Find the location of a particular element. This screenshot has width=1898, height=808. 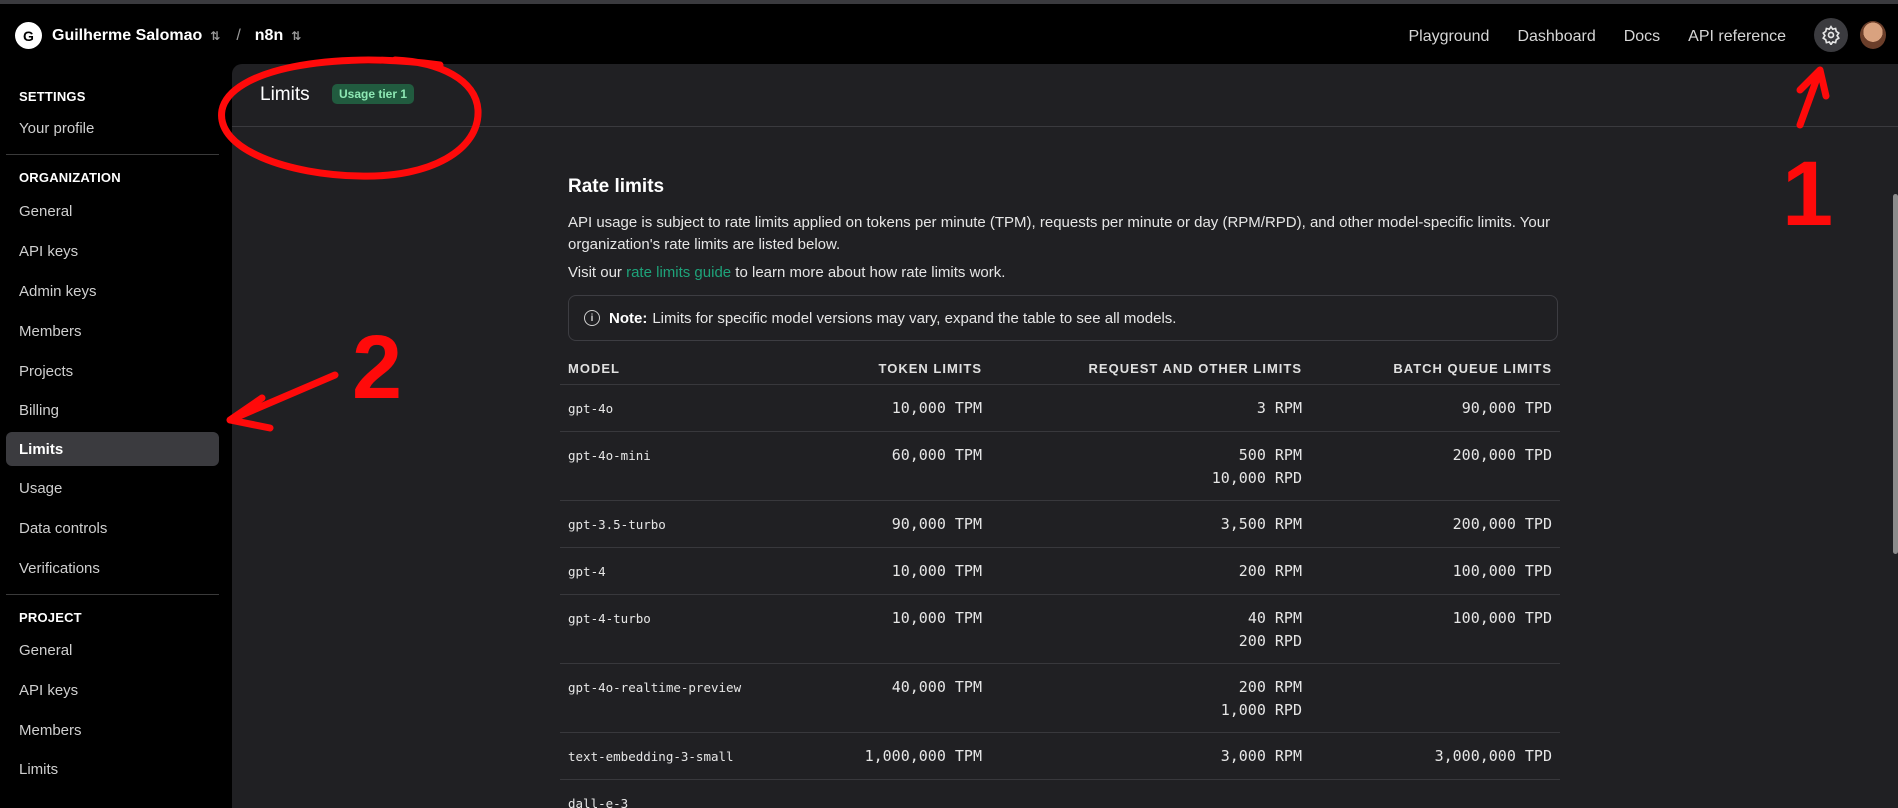

nav-api-reference: API reference is located at coordinates (1737, 37).